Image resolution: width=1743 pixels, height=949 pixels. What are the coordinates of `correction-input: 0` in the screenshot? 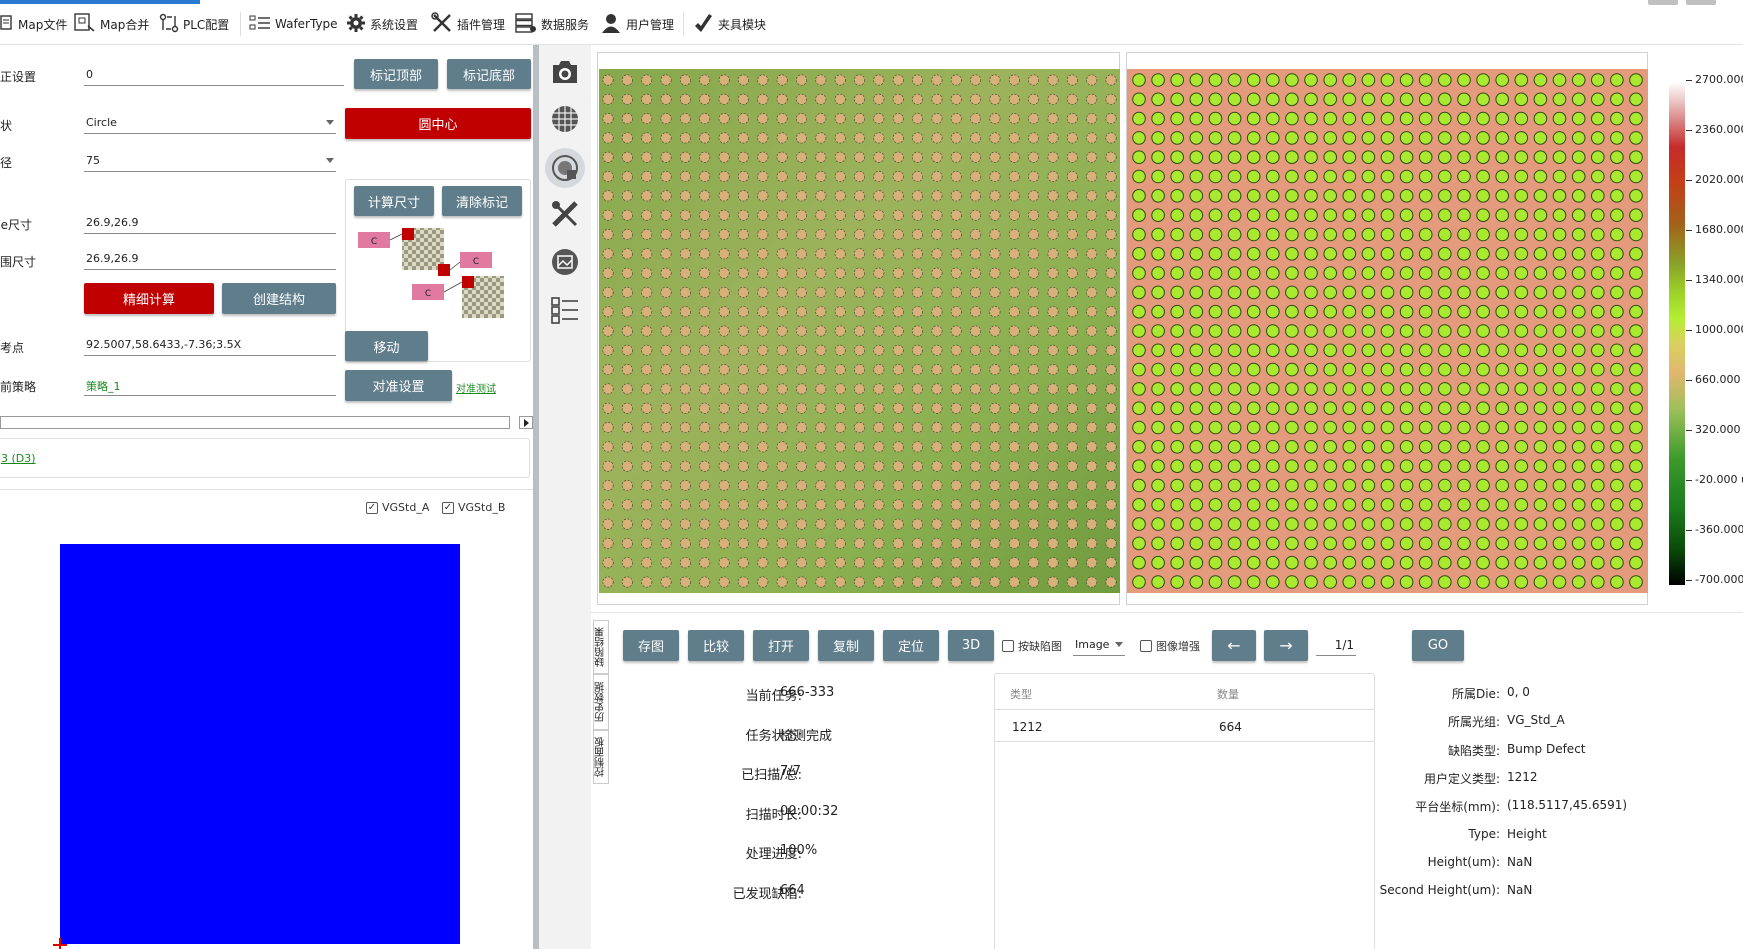 It's located at (214, 75).